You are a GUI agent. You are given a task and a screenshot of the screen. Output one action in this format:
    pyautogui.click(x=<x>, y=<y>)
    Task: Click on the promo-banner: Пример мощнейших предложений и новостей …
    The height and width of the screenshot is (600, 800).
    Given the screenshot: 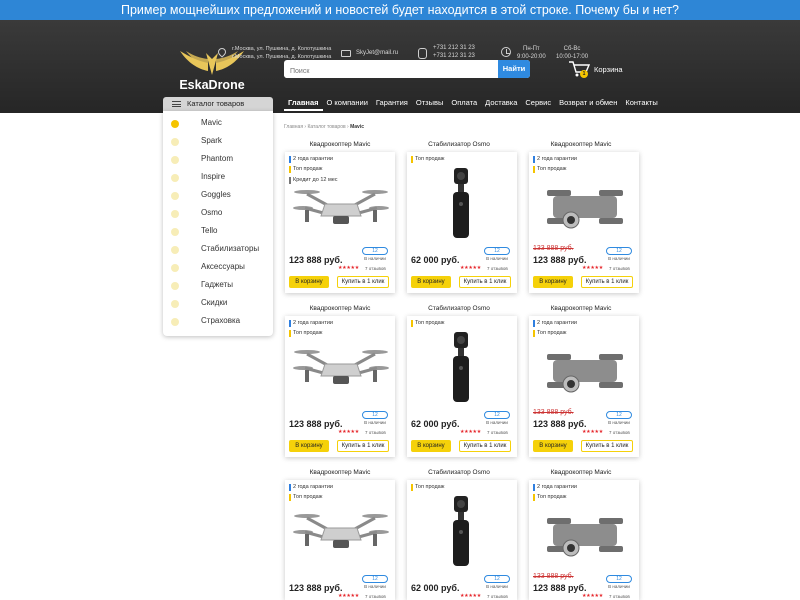 What is the action you would take?
    pyautogui.click(x=400, y=10)
    